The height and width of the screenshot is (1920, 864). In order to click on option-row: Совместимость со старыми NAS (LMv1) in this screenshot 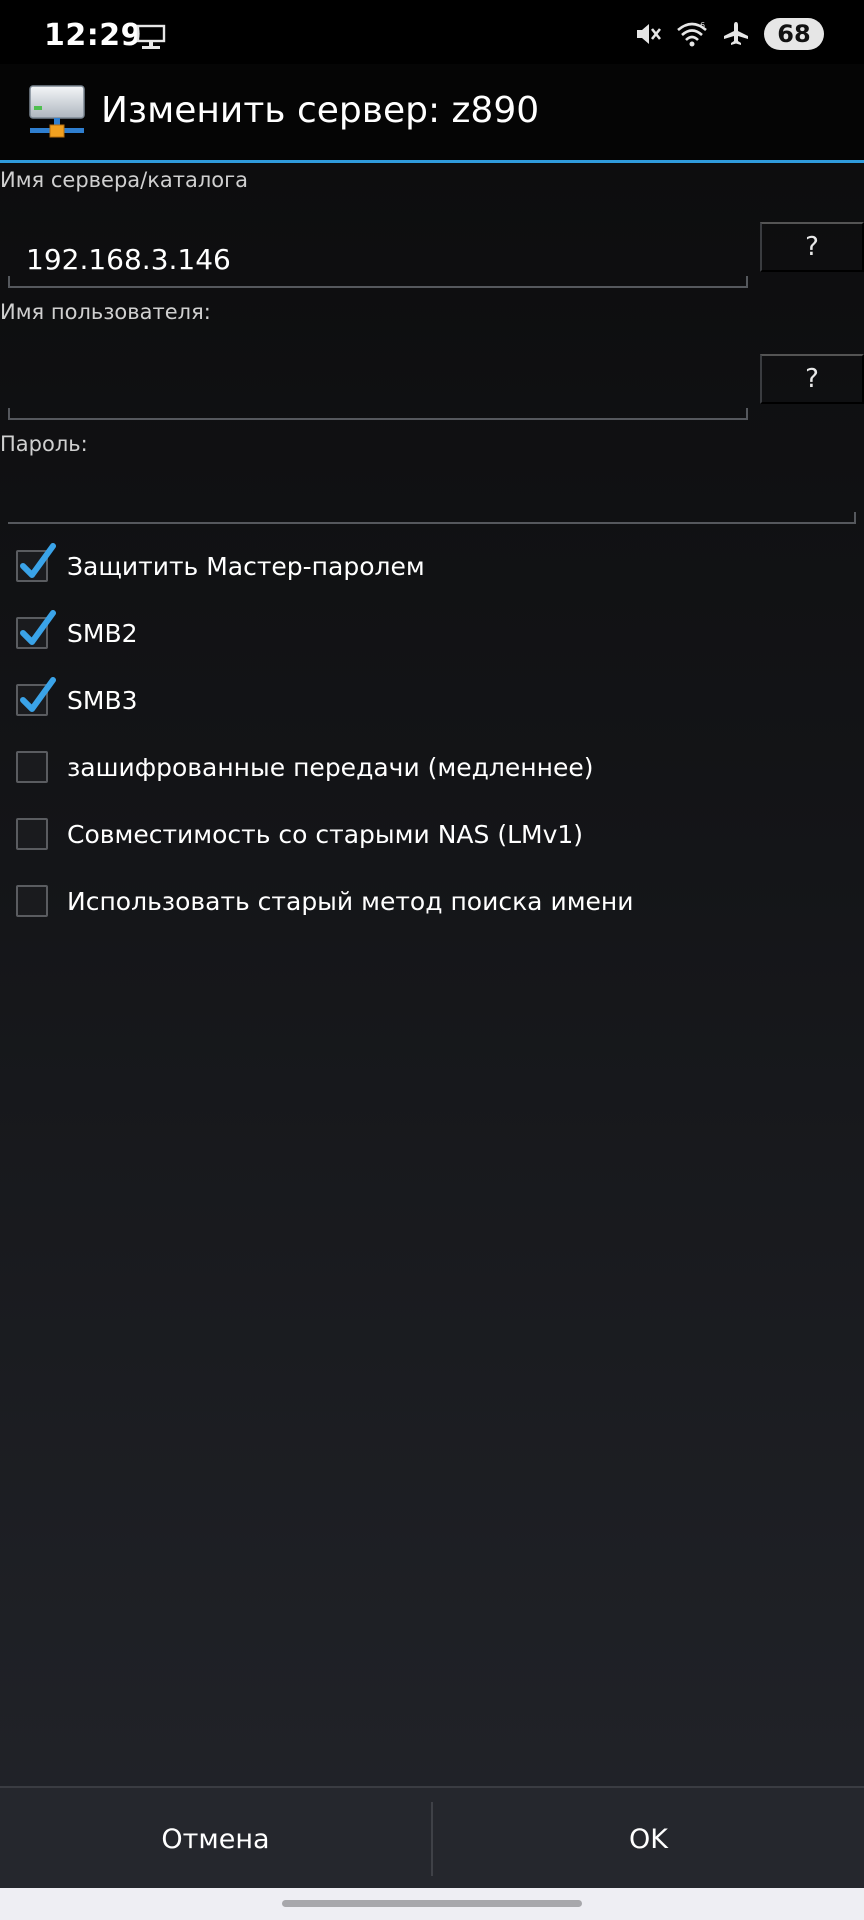, I will do `click(299, 834)`.